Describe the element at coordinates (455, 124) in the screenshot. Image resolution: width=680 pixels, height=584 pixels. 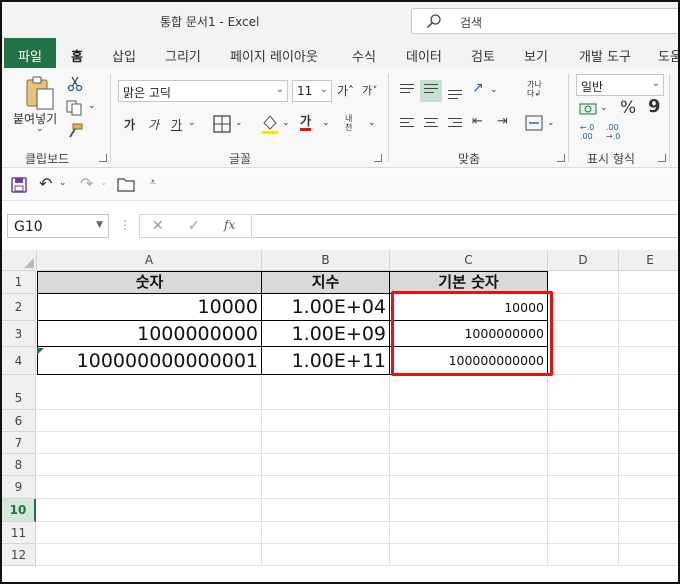
I see `align-right-icon` at that location.